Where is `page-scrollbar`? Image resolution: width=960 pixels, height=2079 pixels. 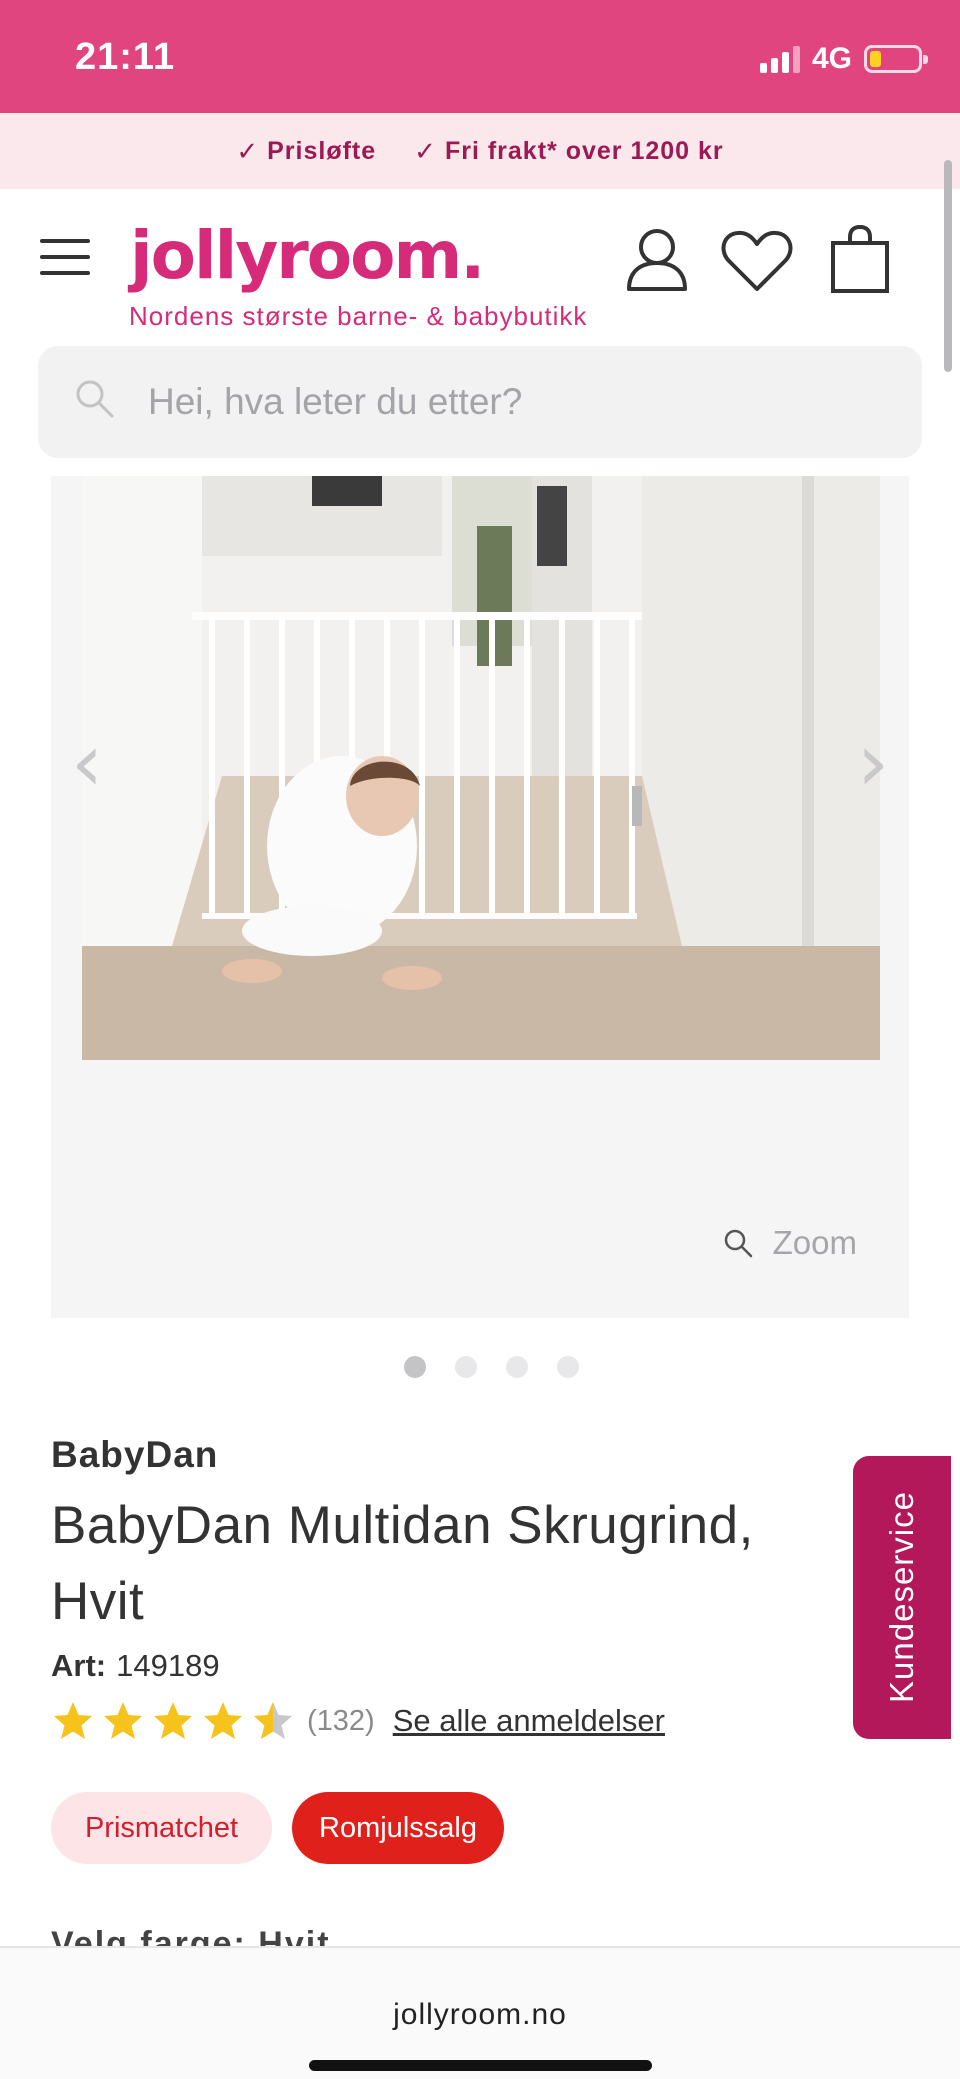 page-scrollbar is located at coordinates (948, 266).